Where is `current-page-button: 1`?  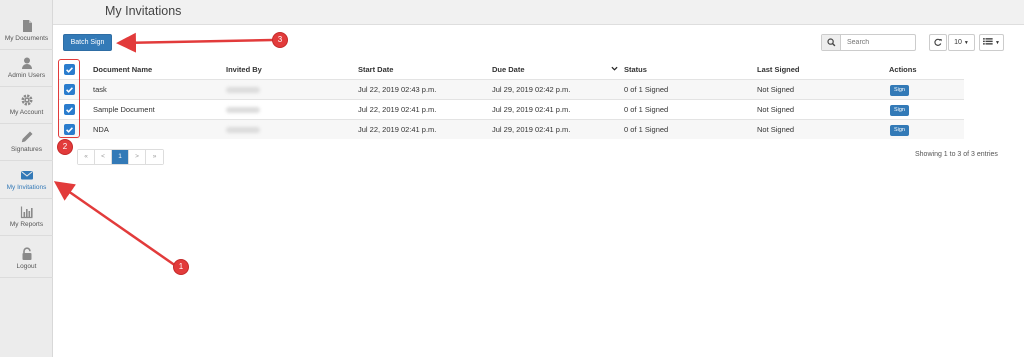
current-page-button: 1 is located at coordinates (120, 157).